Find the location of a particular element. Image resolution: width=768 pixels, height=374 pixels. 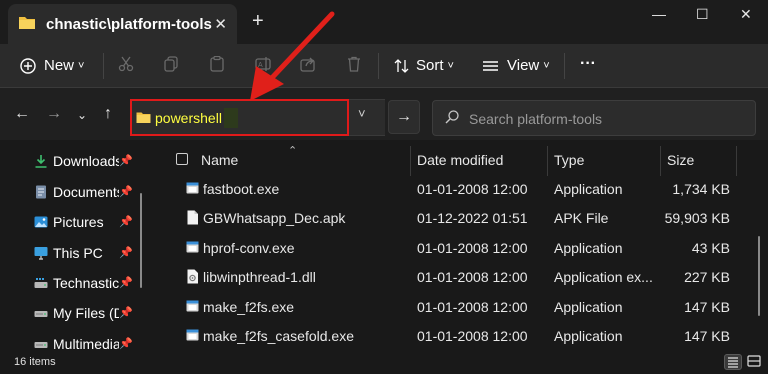

file-name: fastboot.exe is located at coordinates (241, 189).